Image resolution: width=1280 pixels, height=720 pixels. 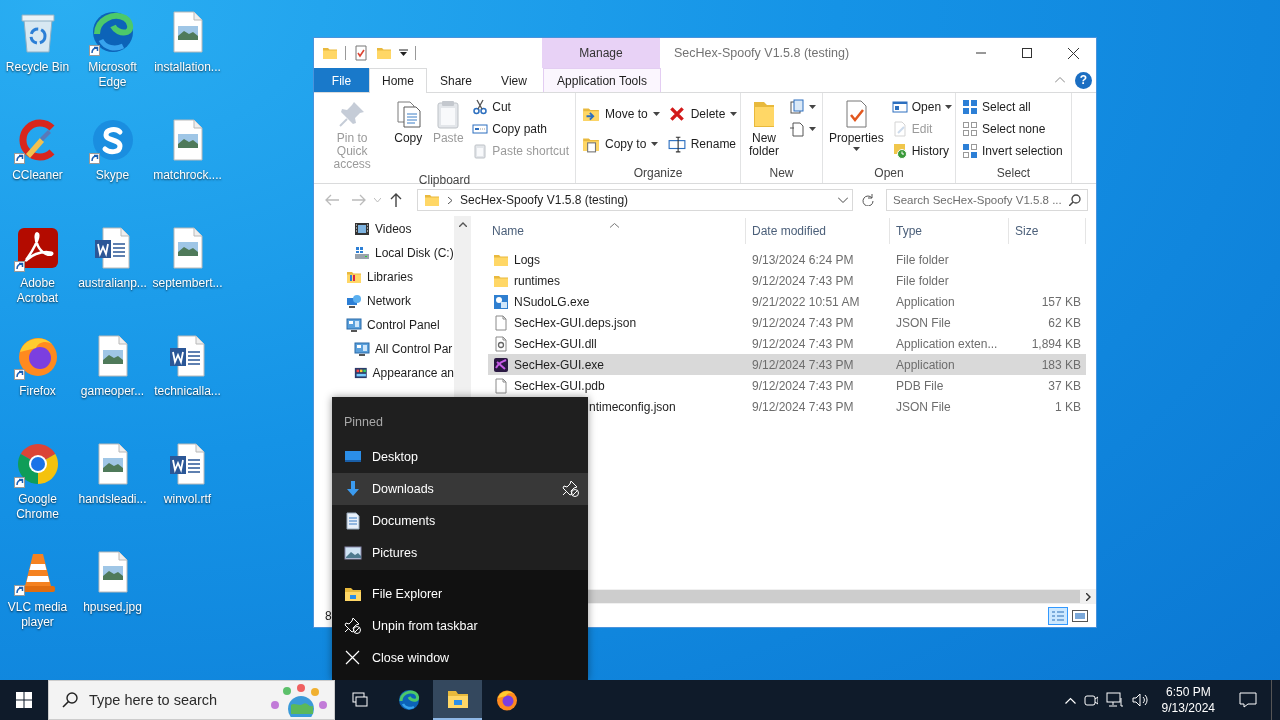 What do you see at coordinates (460, 457) in the screenshot?
I see `jump-list-item: Desktop` at bounding box center [460, 457].